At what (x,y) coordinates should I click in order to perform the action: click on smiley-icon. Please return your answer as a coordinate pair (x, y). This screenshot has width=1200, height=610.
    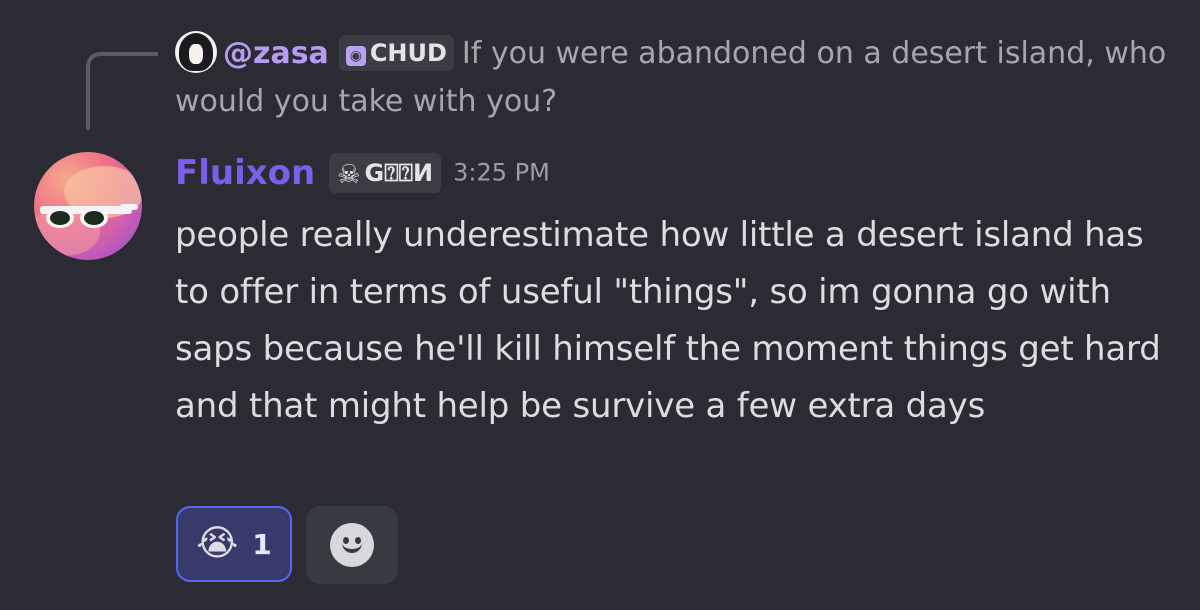
    Looking at the image, I should click on (352, 545).